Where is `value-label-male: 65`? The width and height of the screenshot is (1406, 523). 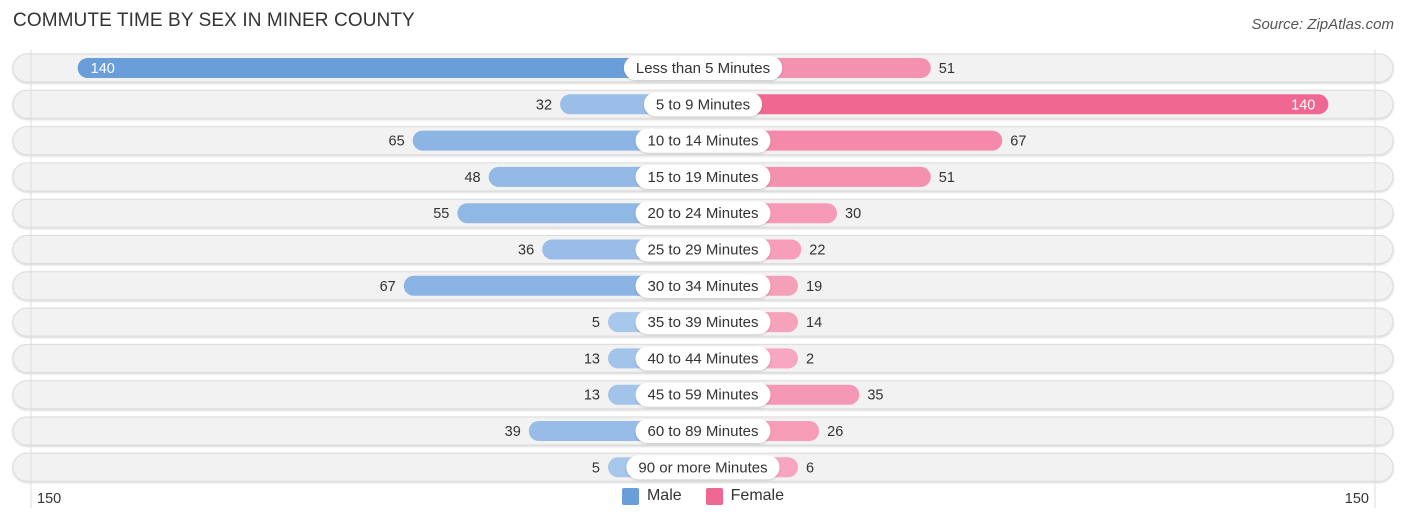
value-label-male: 65 is located at coordinates (397, 142).